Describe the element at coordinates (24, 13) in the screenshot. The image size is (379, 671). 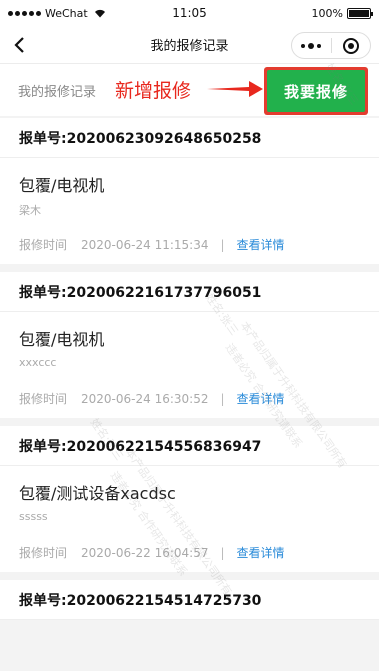
I see `signal-dots-icon` at that location.